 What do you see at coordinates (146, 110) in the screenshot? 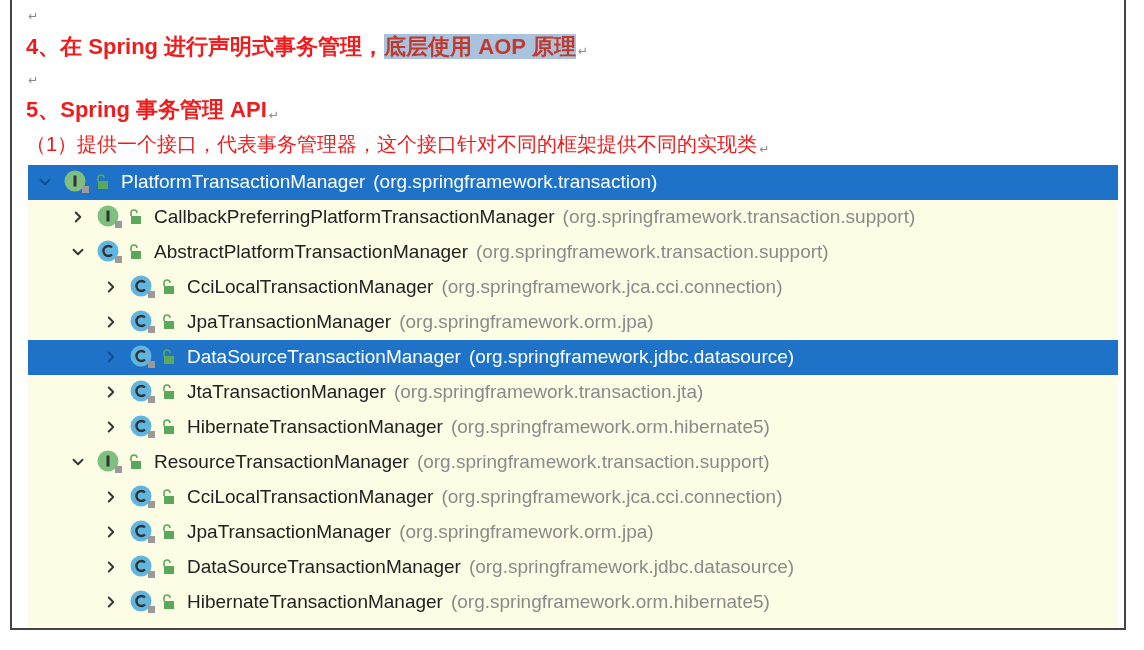
I see `heading-text: 5、Spring 事务管理 API` at bounding box center [146, 110].